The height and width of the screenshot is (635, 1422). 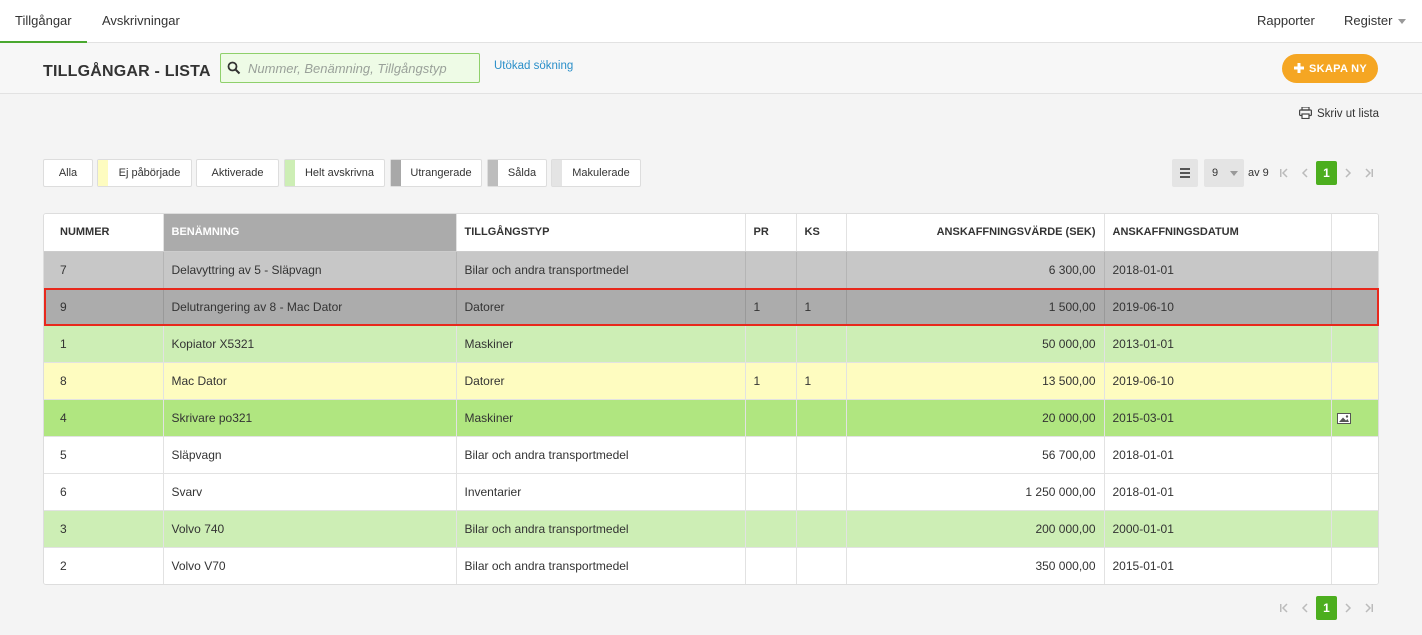 I want to click on tab-label: Avskrivningar, so click(x=141, y=20).